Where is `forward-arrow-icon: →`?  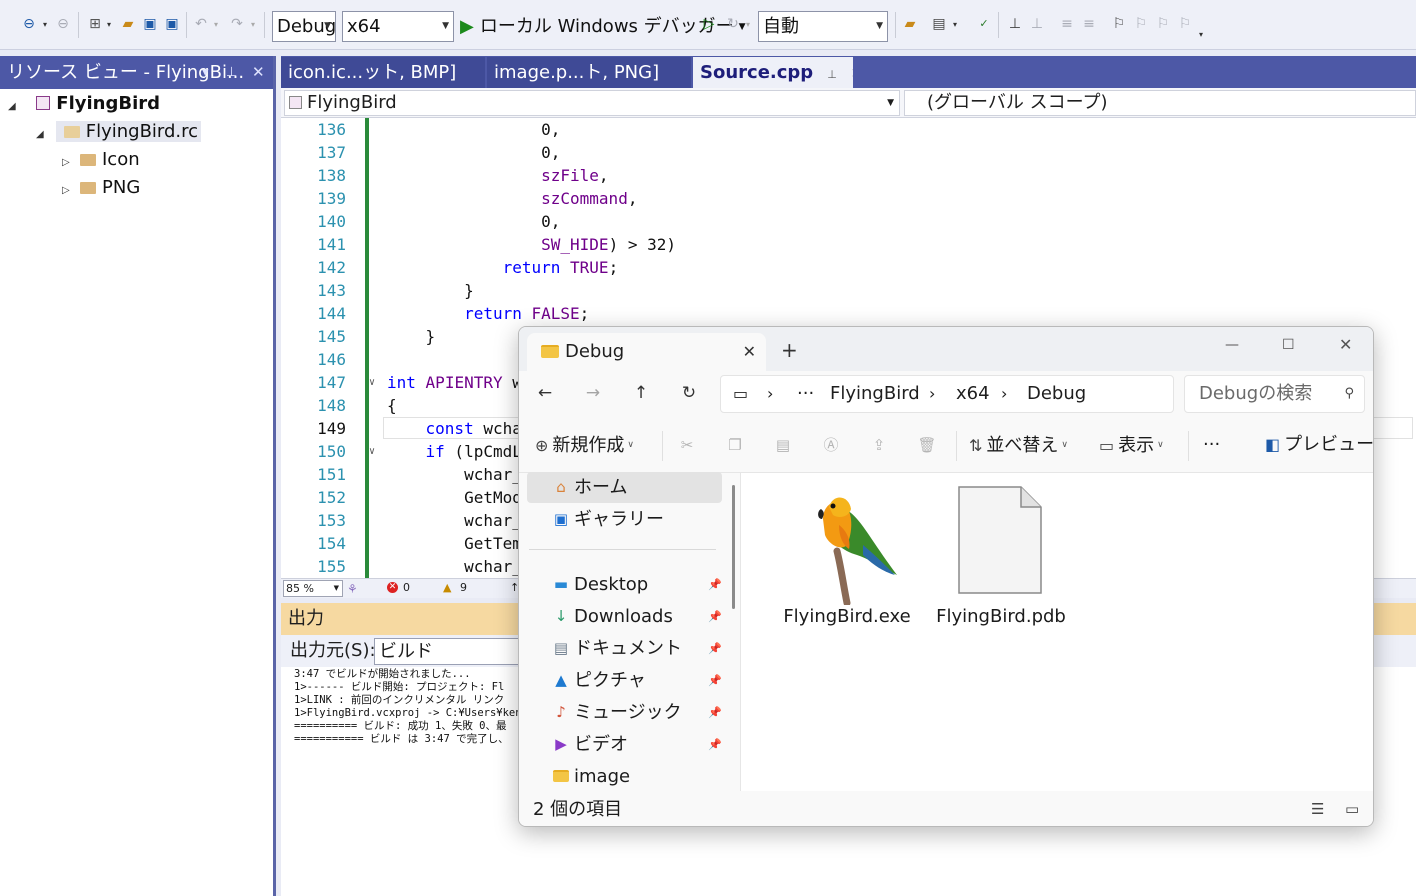 forward-arrow-icon: → is located at coordinates (593, 393).